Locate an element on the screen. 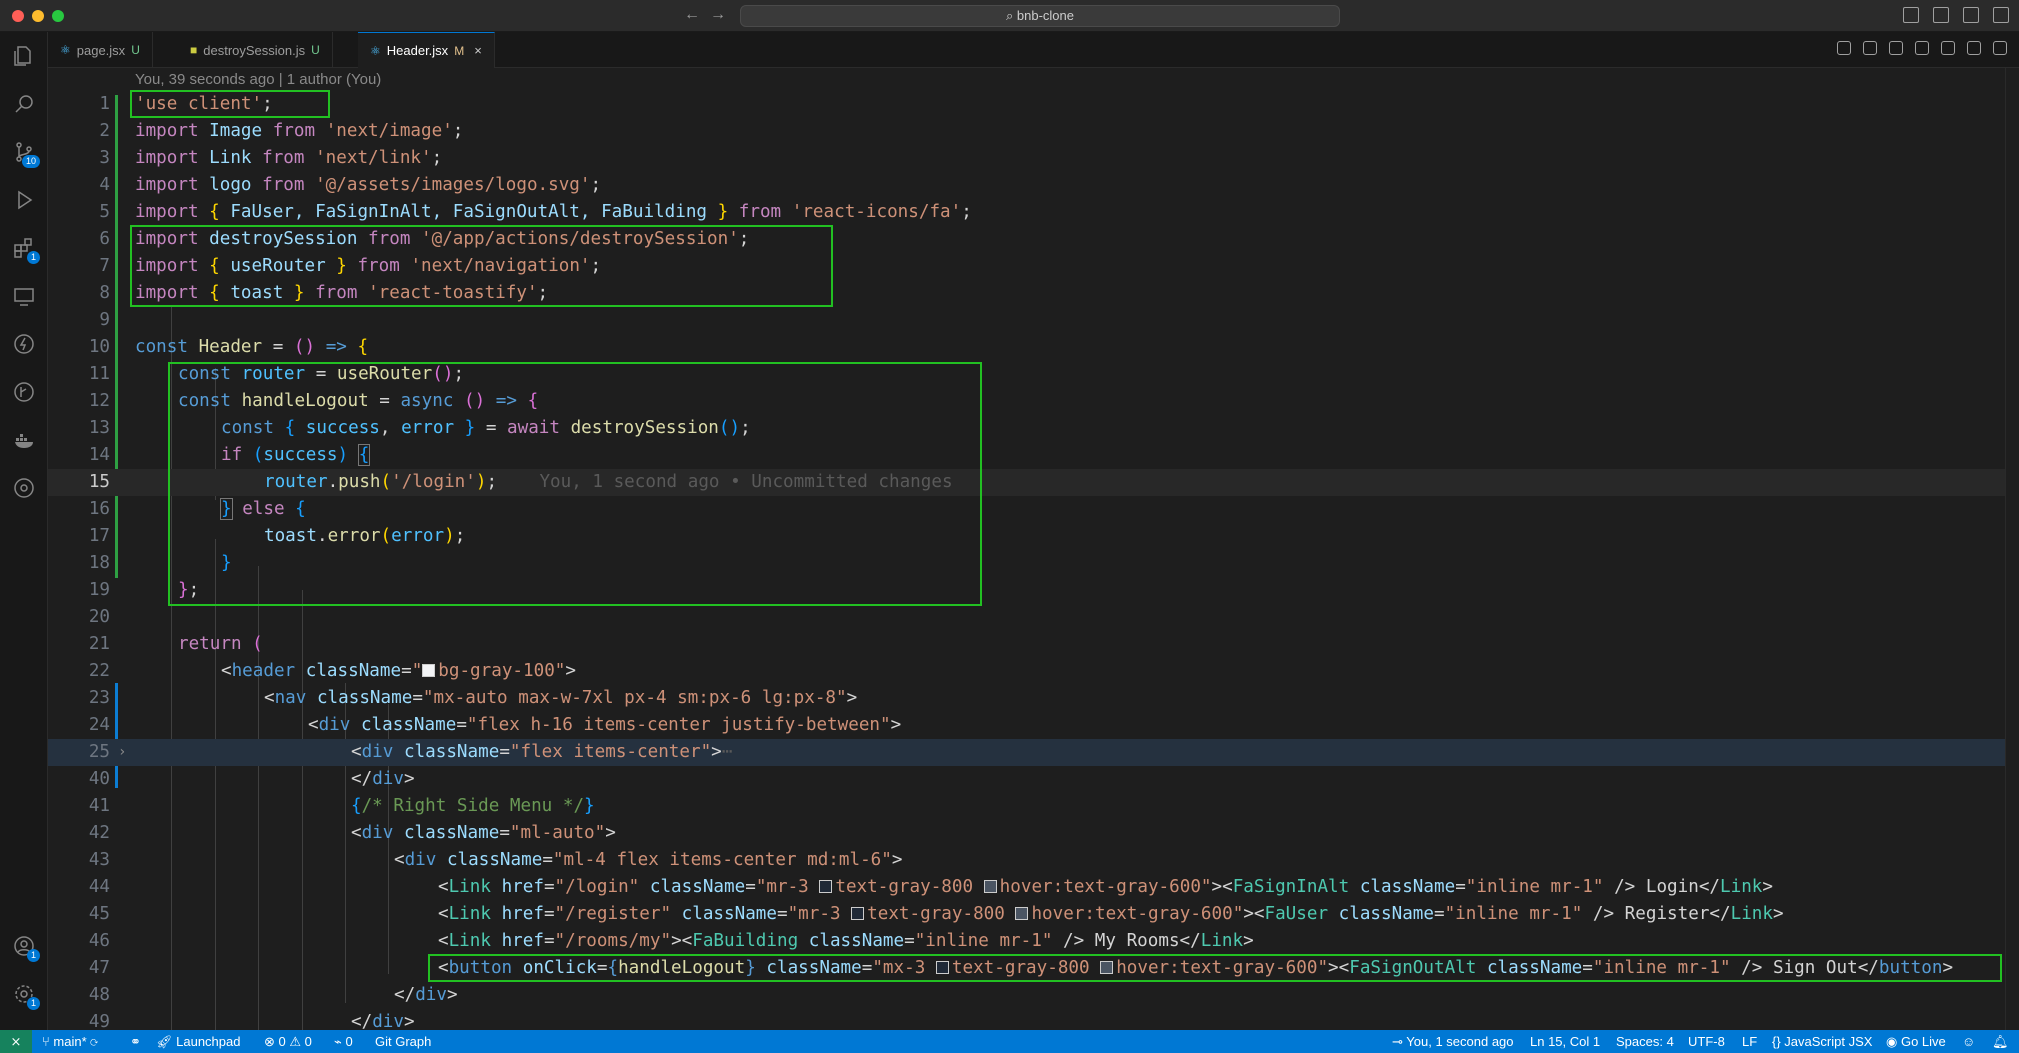  code-line: 8 import { toast } from 'react-toastify'; is located at coordinates (324, 293).